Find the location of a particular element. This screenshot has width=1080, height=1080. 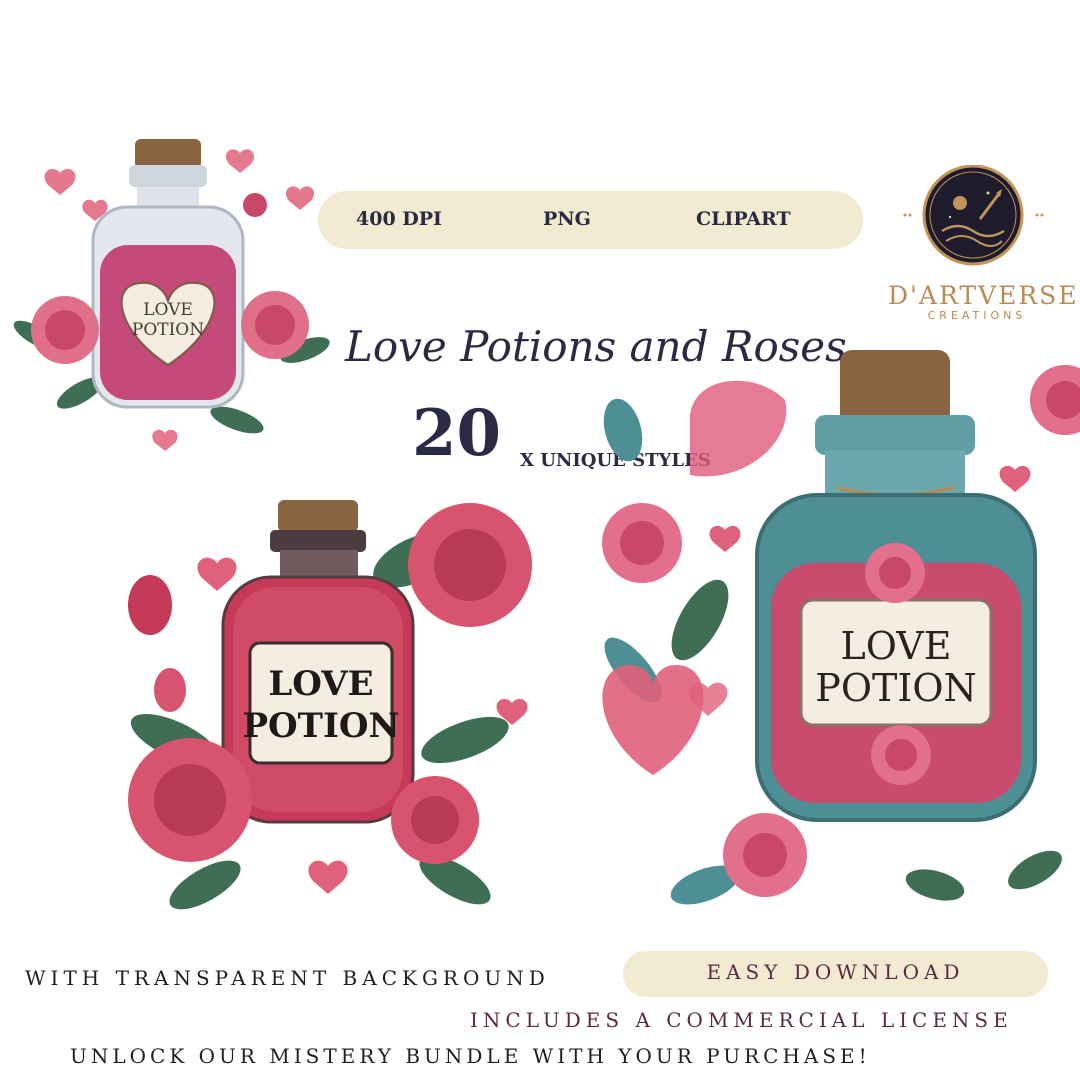

center-potion-illustration: LOVE POTION is located at coordinates (330, 705).